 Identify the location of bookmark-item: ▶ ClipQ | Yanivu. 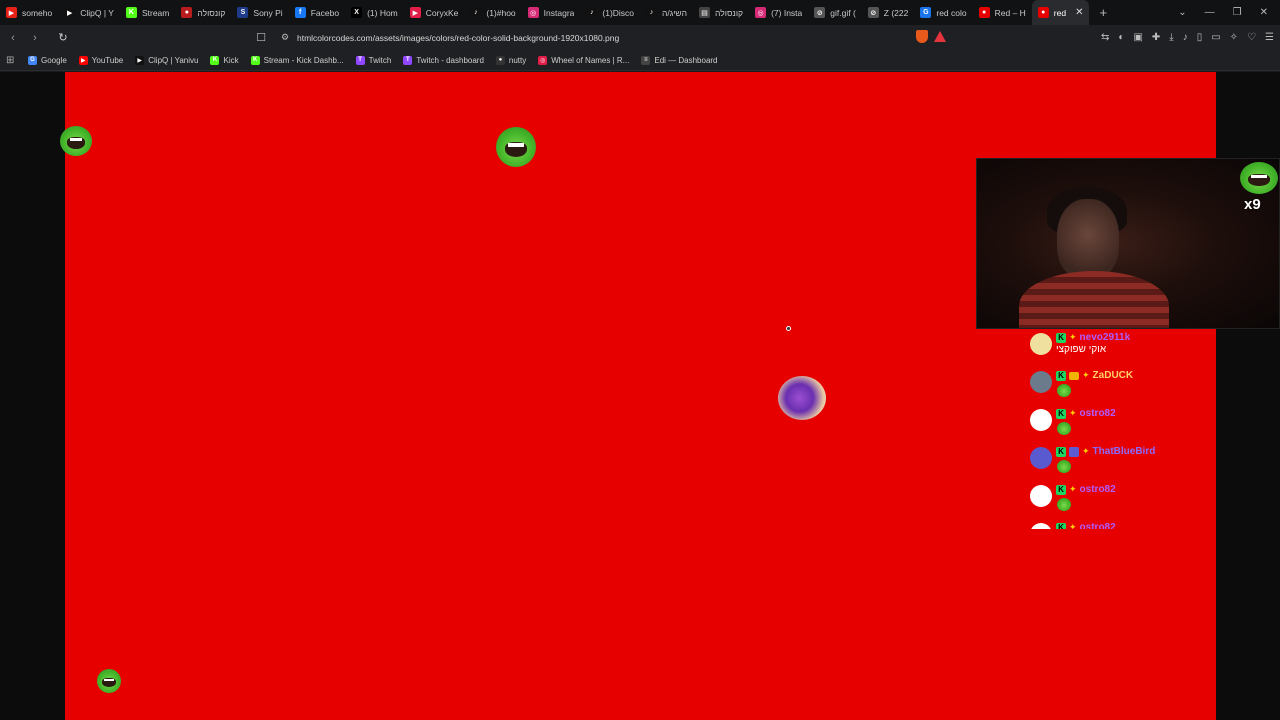
(166, 60).